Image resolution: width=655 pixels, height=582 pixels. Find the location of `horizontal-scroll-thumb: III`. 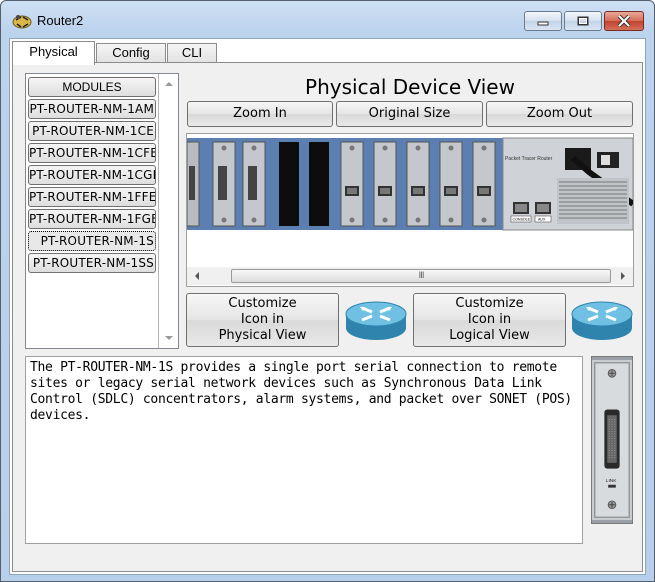

horizontal-scroll-thumb: III is located at coordinates (421, 276).